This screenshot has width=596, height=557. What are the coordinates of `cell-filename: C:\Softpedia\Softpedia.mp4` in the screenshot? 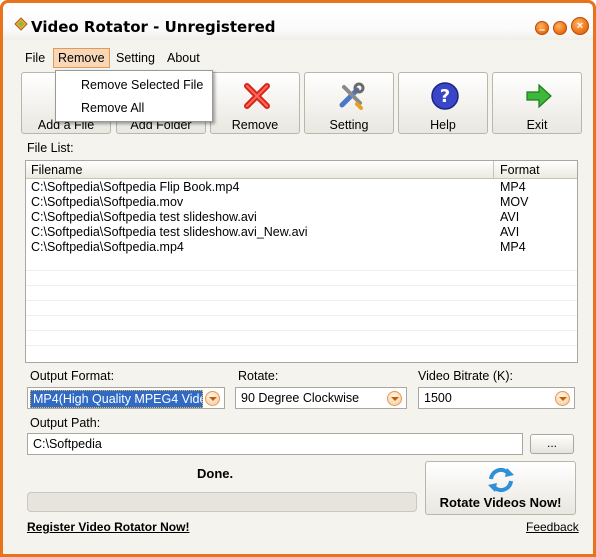 It's located at (107, 247).